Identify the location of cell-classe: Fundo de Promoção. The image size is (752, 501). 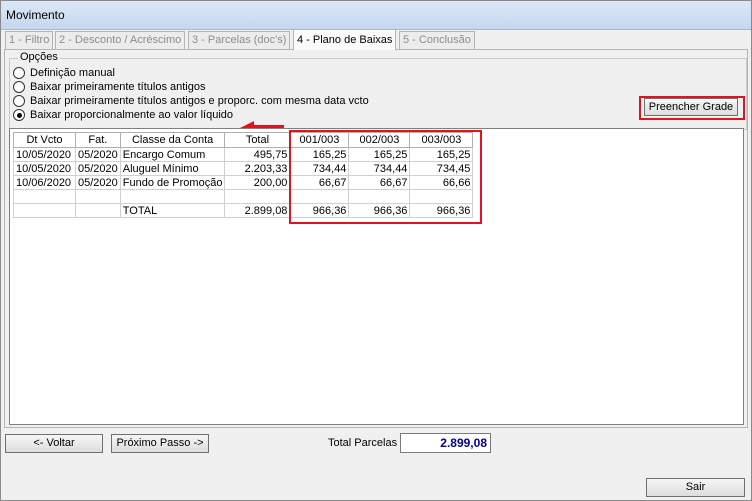
(172, 182).